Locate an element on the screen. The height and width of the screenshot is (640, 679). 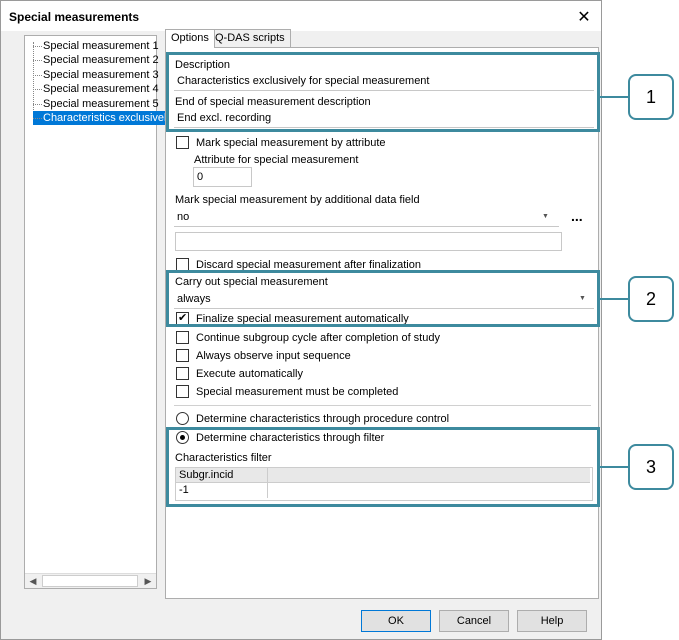
tree-item-special-measurement-3: Special measurement 3 is located at coordinates (97, 75).